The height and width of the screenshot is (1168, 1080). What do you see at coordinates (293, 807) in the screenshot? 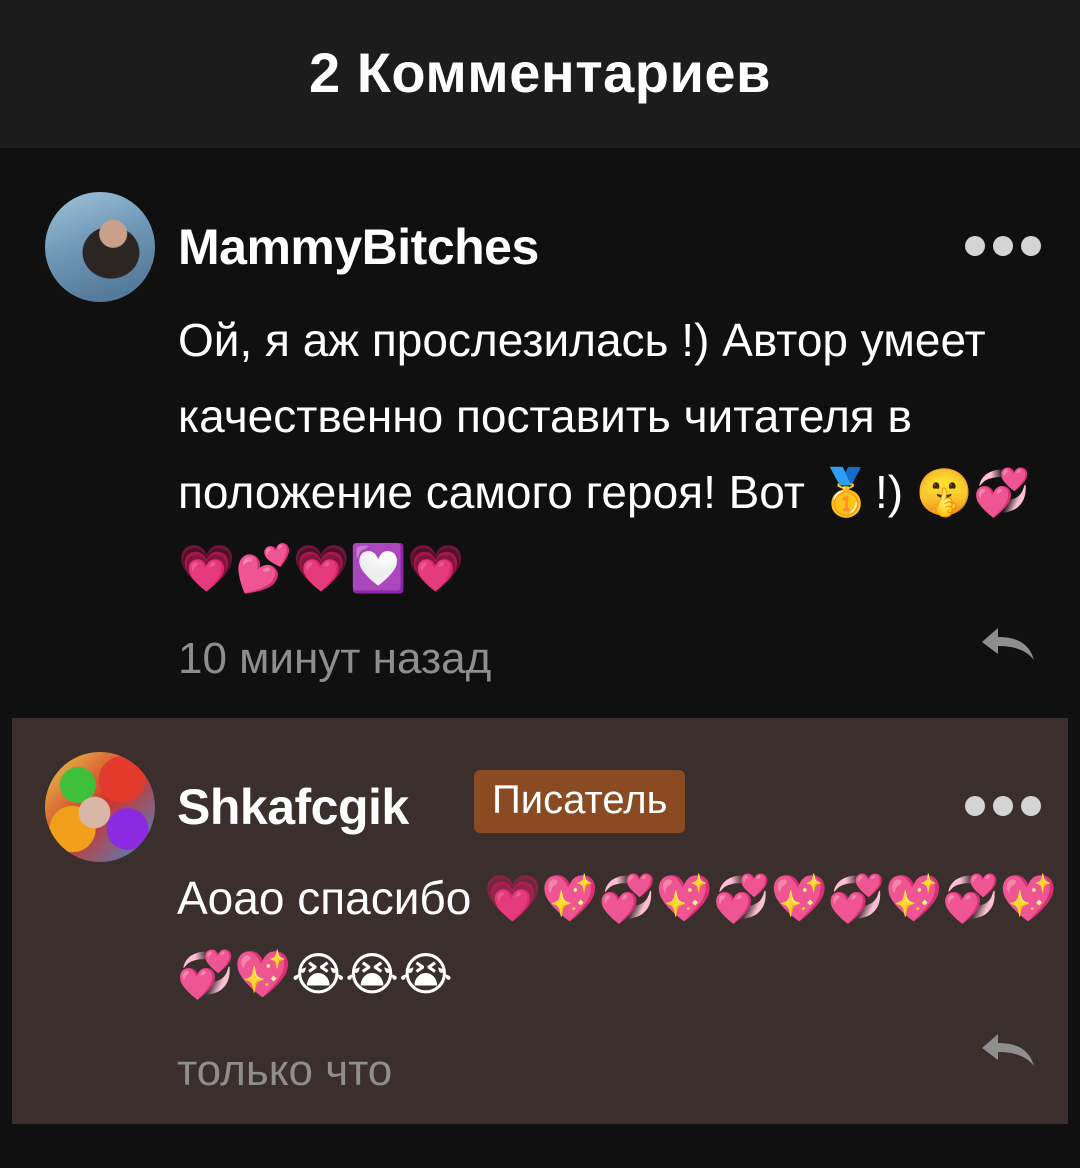
I see `comment-author: Shkafcgik` at bounding box center [293, 807].